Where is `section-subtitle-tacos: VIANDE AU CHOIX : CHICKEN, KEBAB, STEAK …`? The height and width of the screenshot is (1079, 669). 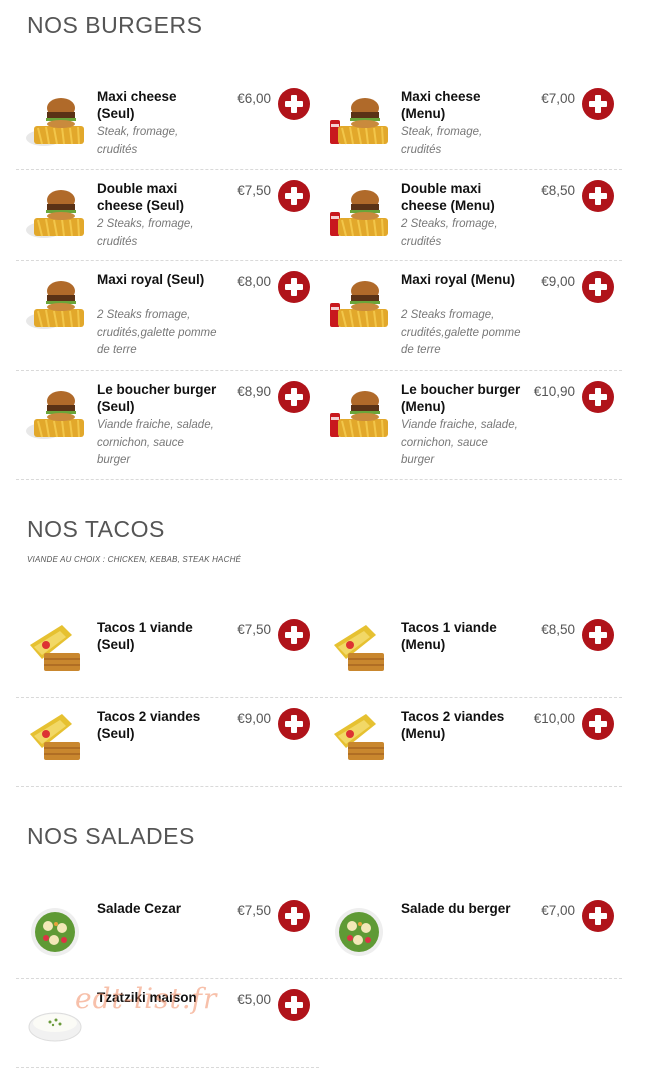
section-subtitle-tacos: VIANDE AU CHOIX : CHICKEN, KEBAB, STEAK … is located at coordinates (134, 559).